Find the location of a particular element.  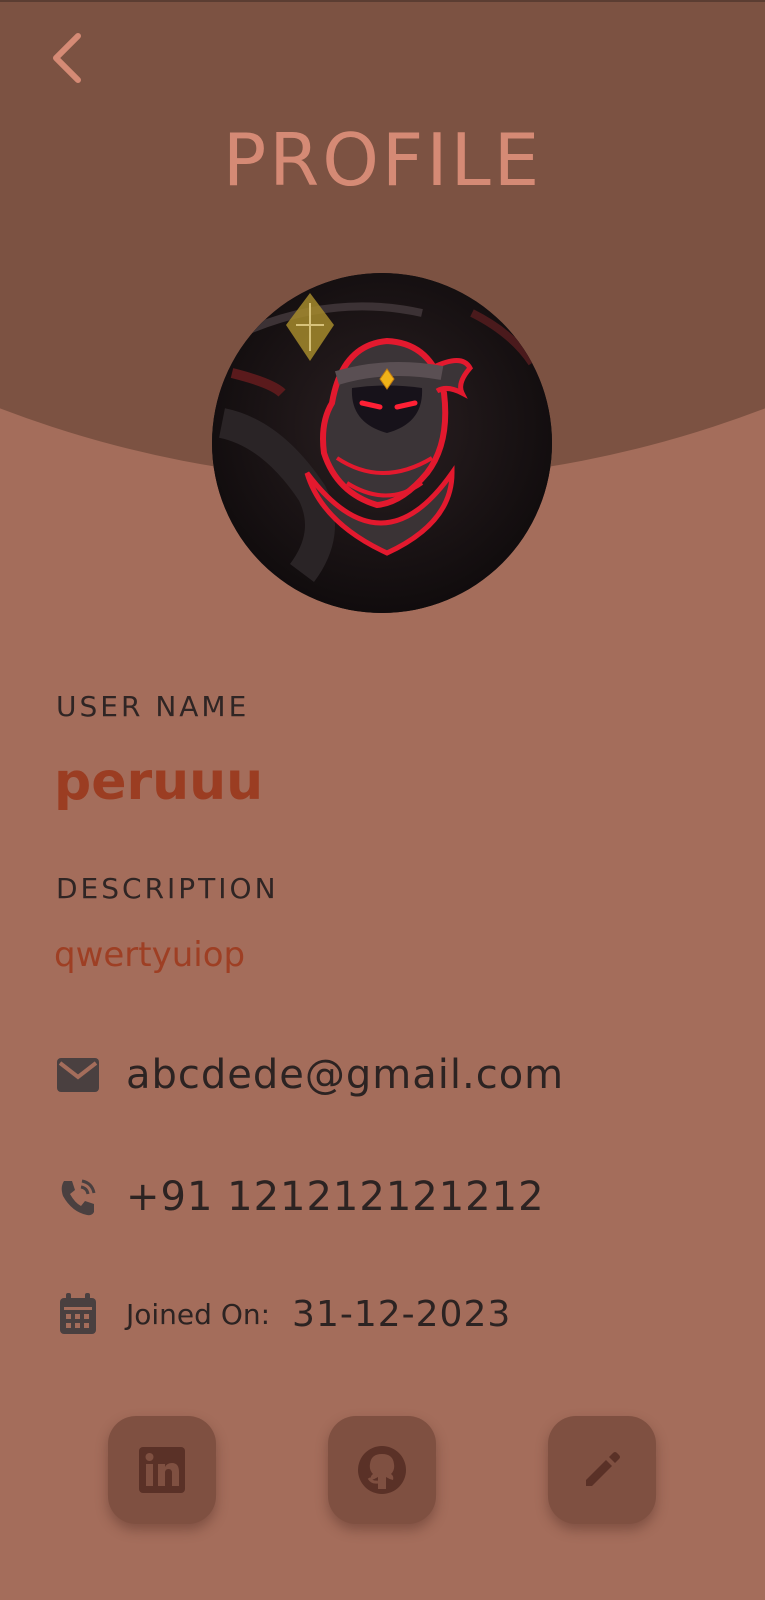

phone-row: +91 121212121212 is located at coordinates (300, 1197).